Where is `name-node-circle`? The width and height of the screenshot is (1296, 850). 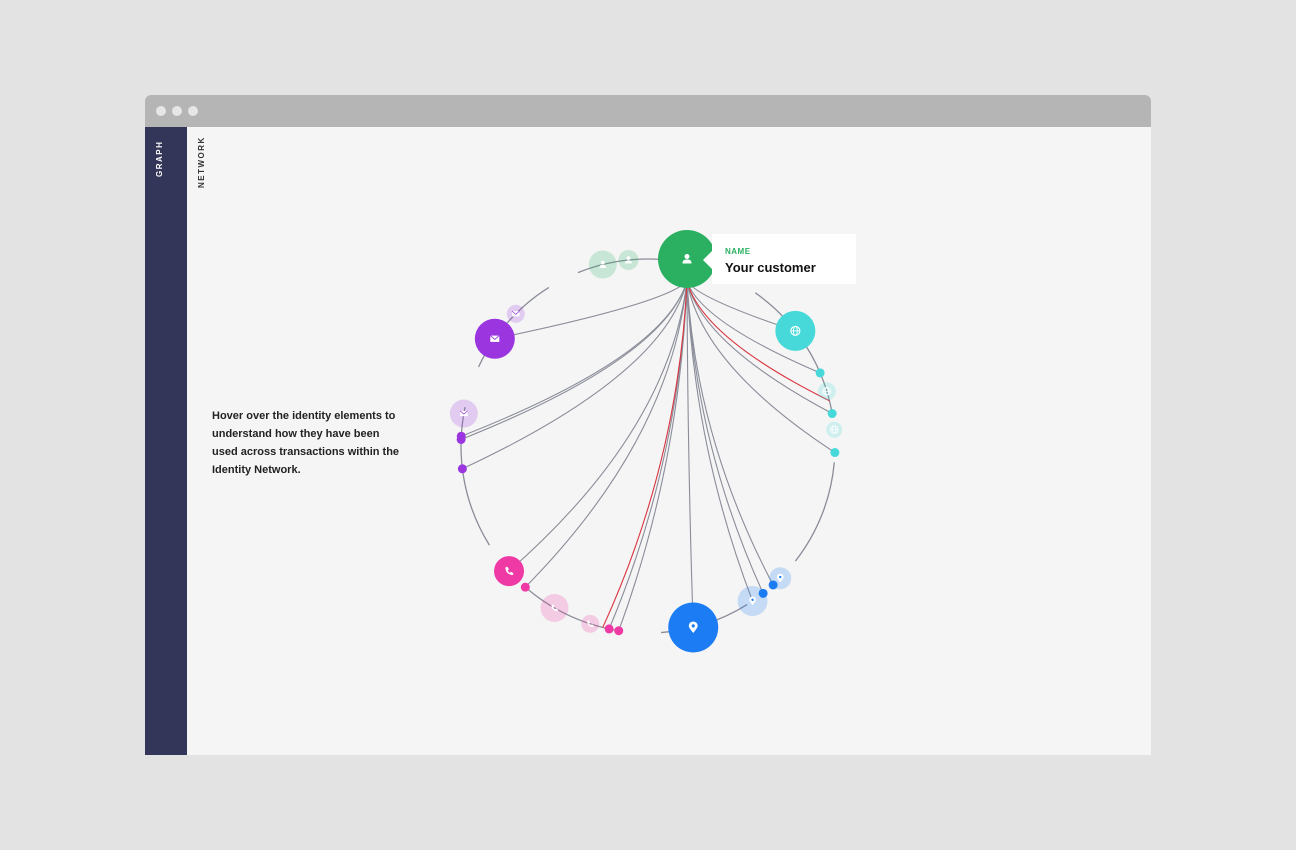 name-node-circle is located at coordinates (628, 260).